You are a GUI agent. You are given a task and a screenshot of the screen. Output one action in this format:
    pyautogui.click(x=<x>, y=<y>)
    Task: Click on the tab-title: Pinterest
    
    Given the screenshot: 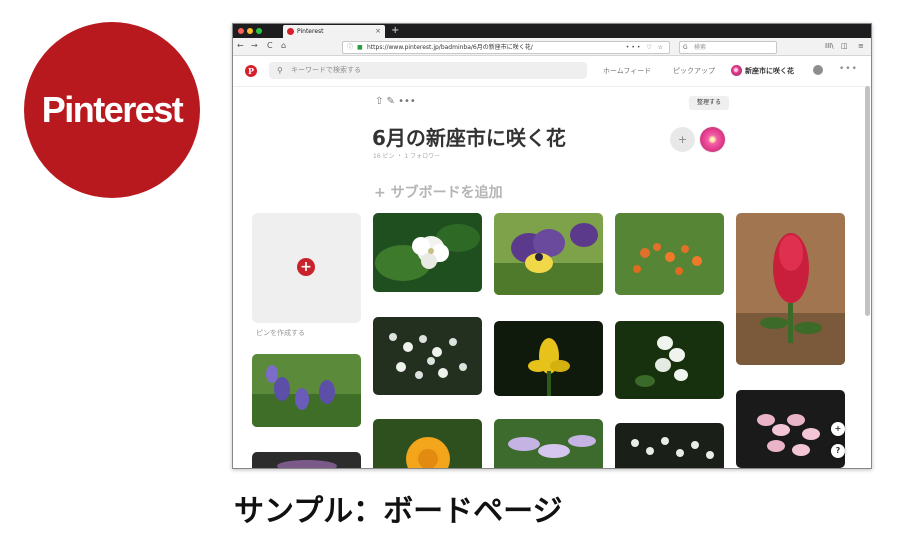 What is the action you would take?
    pyautogui.click(x=310, y=31)
    